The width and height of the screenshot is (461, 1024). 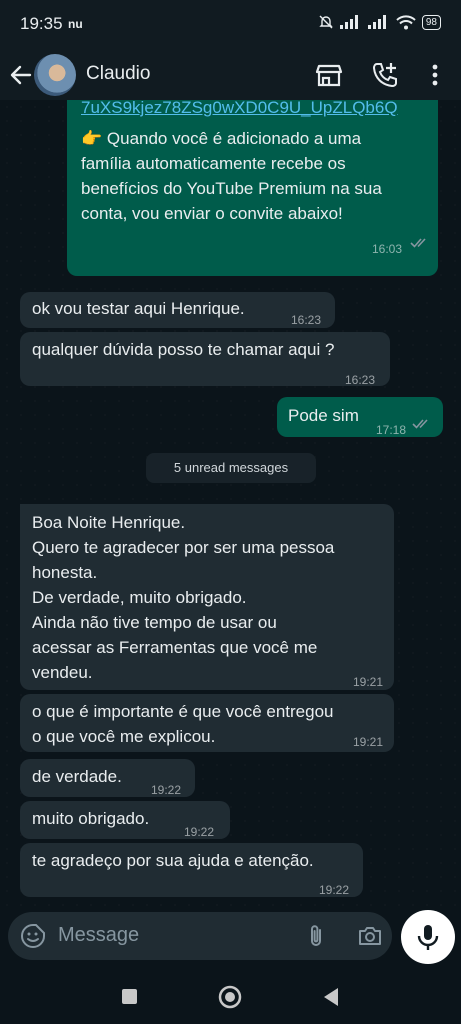 What do you see at coordinates (173, 860) in the screenshot?
I see `message-text: te agradeço por sua ajuda e atenção.` at bounding box center [173, 860].